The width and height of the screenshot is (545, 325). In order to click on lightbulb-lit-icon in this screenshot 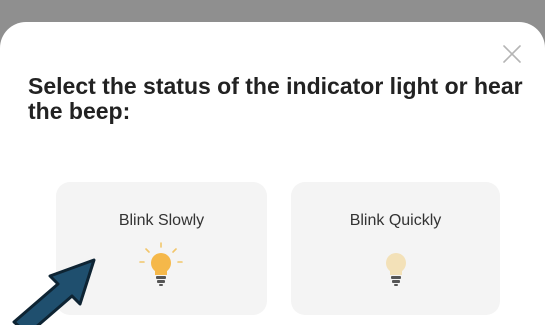, I will do `click(161, 264)`.